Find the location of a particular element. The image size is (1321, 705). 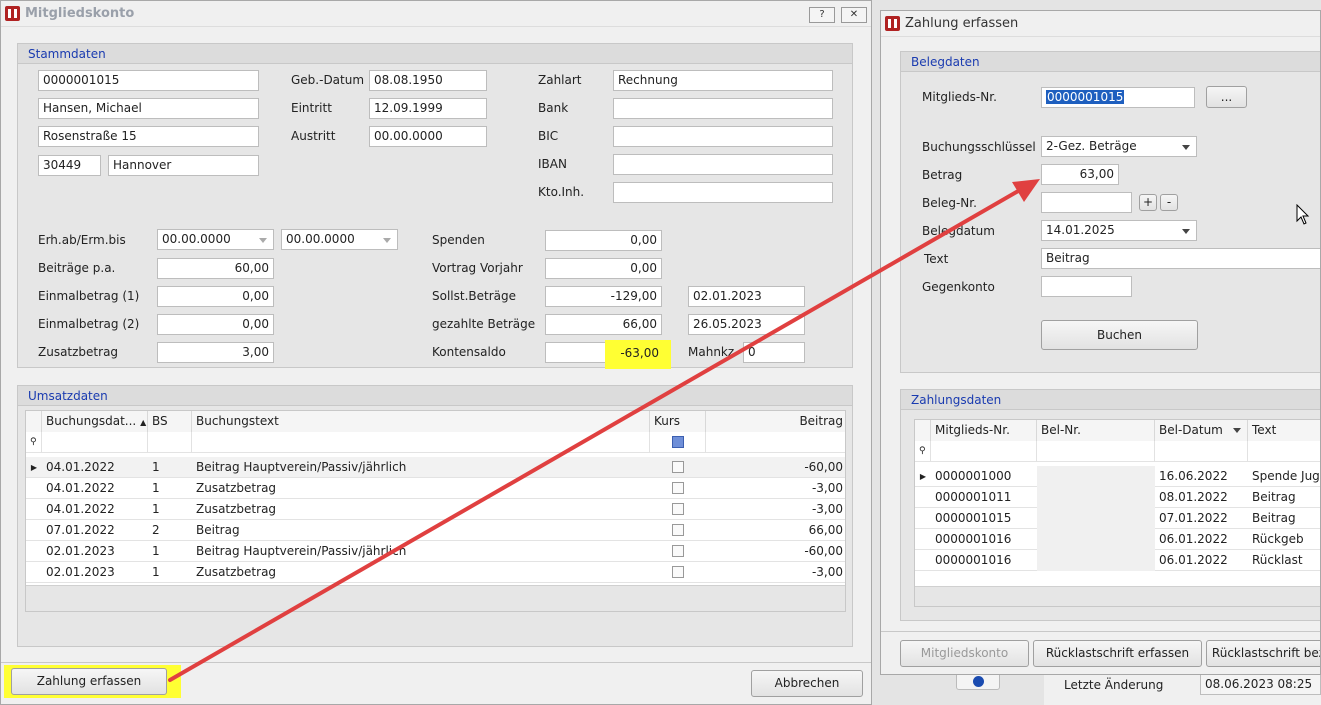

bic-field is located at coordinates (723, 136).